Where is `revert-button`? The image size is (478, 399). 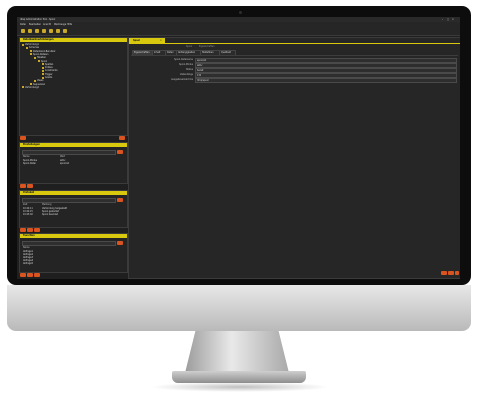
revert-button is located at coordinates (451, 273).